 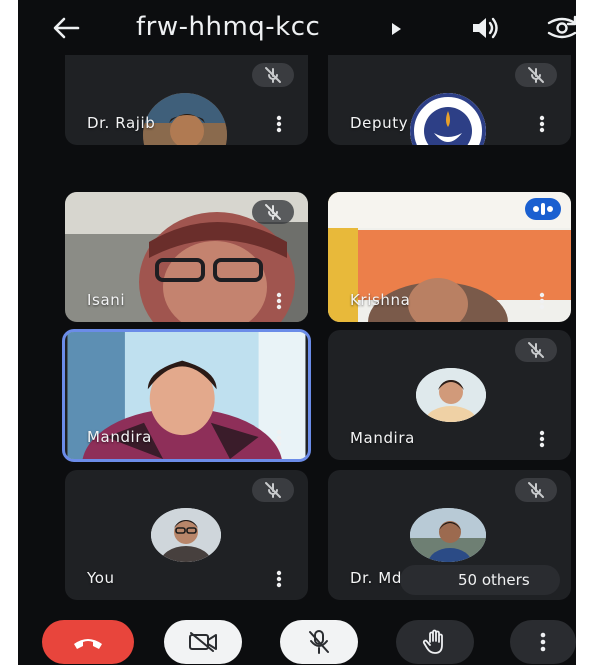 I want to click on participant-name: Dr. Rajib, so click(x=121, y=123).